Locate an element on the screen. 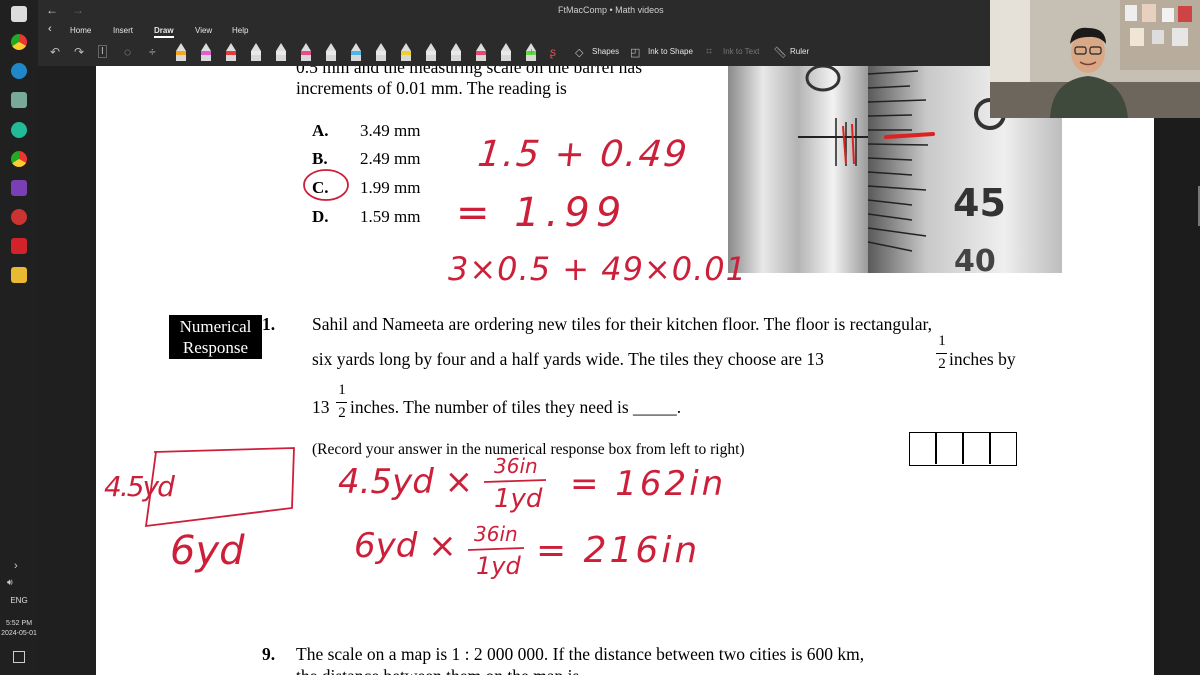 The height and width of the screenshot is (675, 1200). ink-to-shape-button: Ink to Shape is located at coordinates (670, 51).